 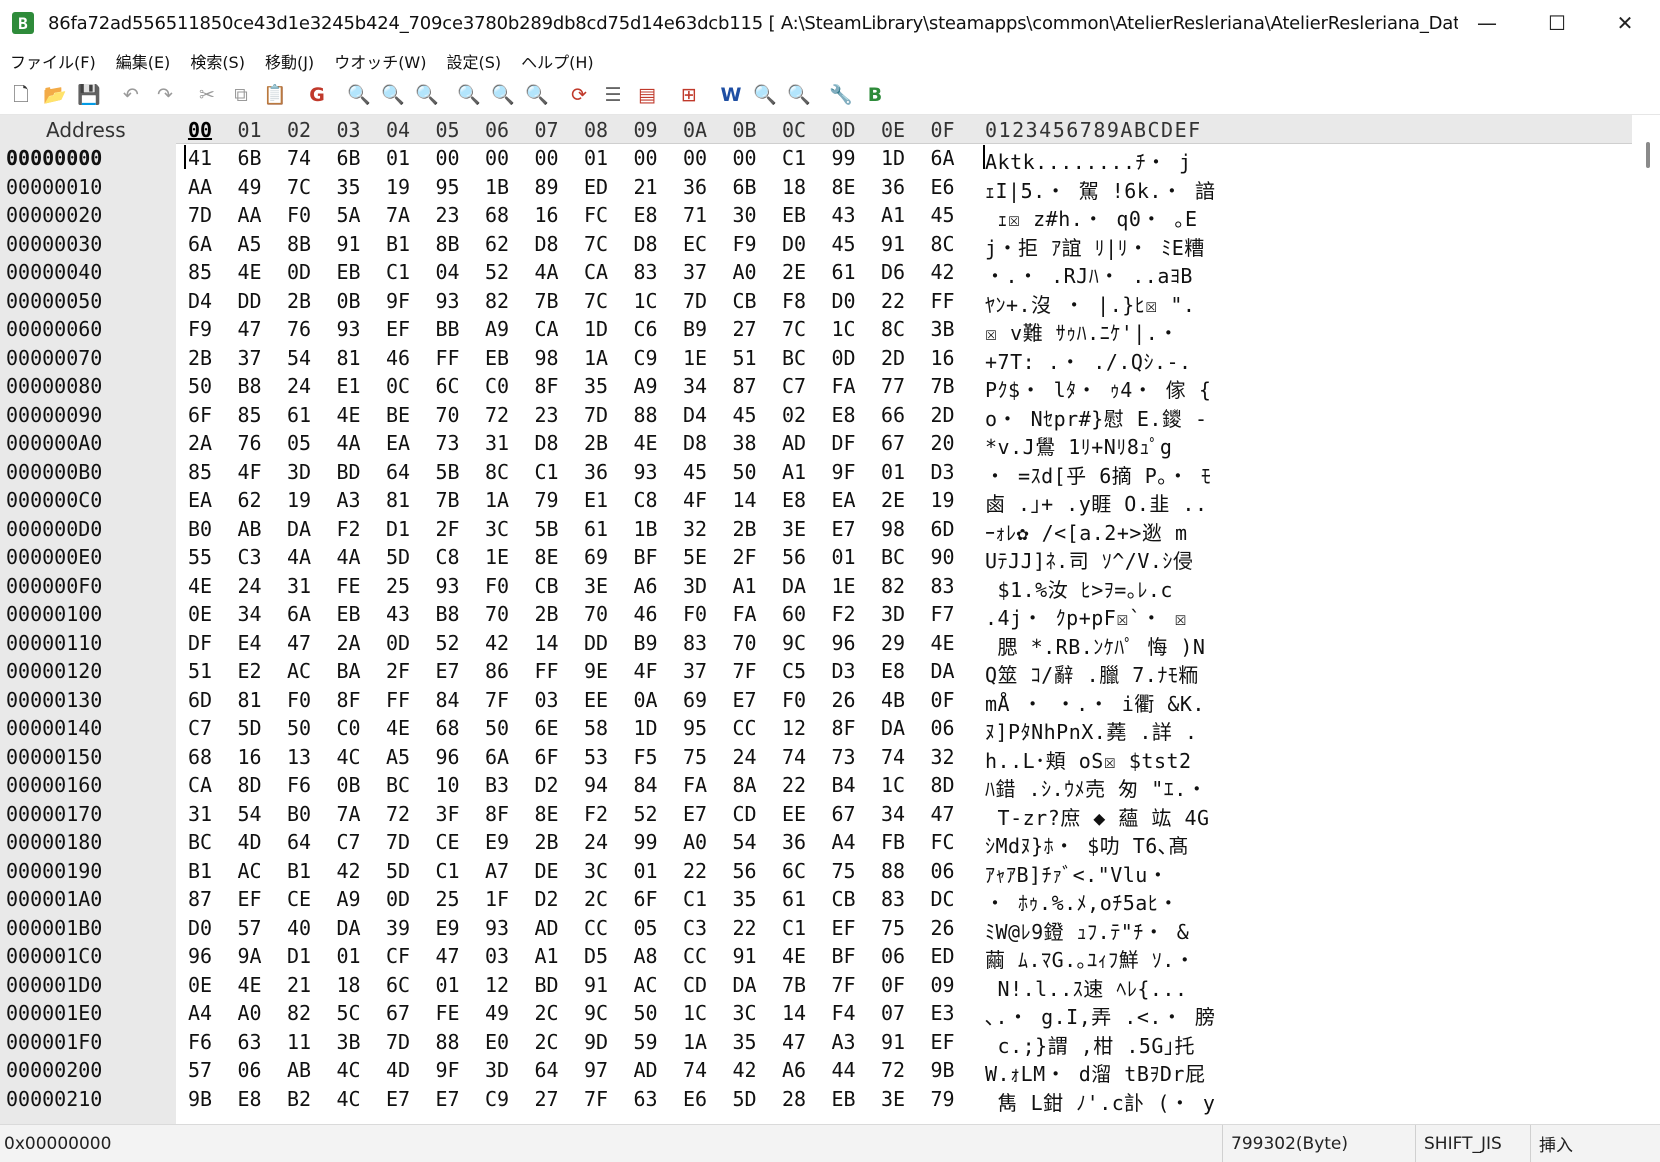 I want to click on hex-byte: 39, so click(x=398, y=928).